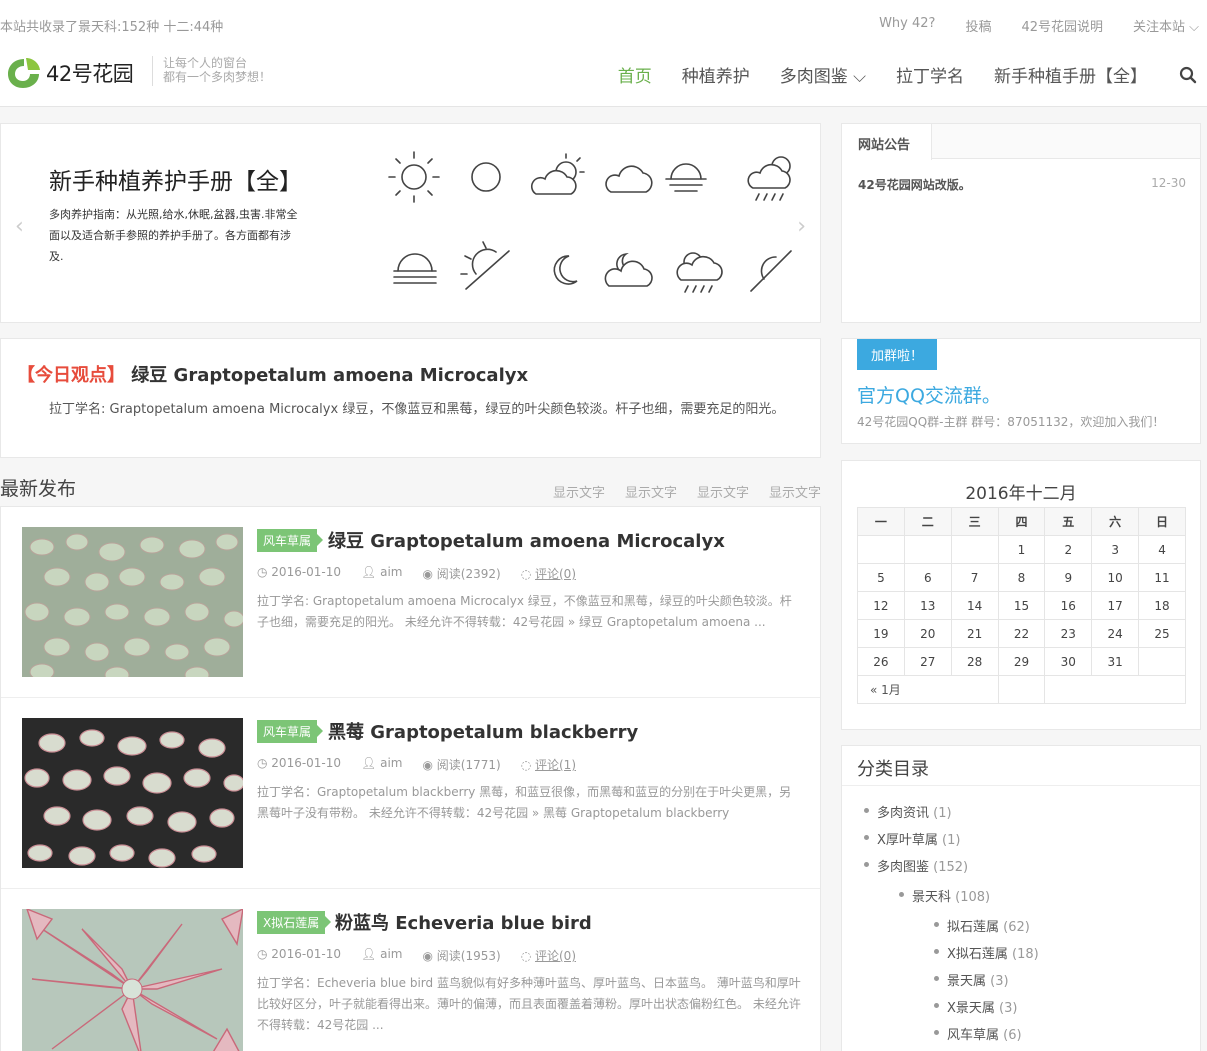 This screenshot has width=1207, height=1051. I want to click on category-name: 拟石莲属, so click(973, 927).